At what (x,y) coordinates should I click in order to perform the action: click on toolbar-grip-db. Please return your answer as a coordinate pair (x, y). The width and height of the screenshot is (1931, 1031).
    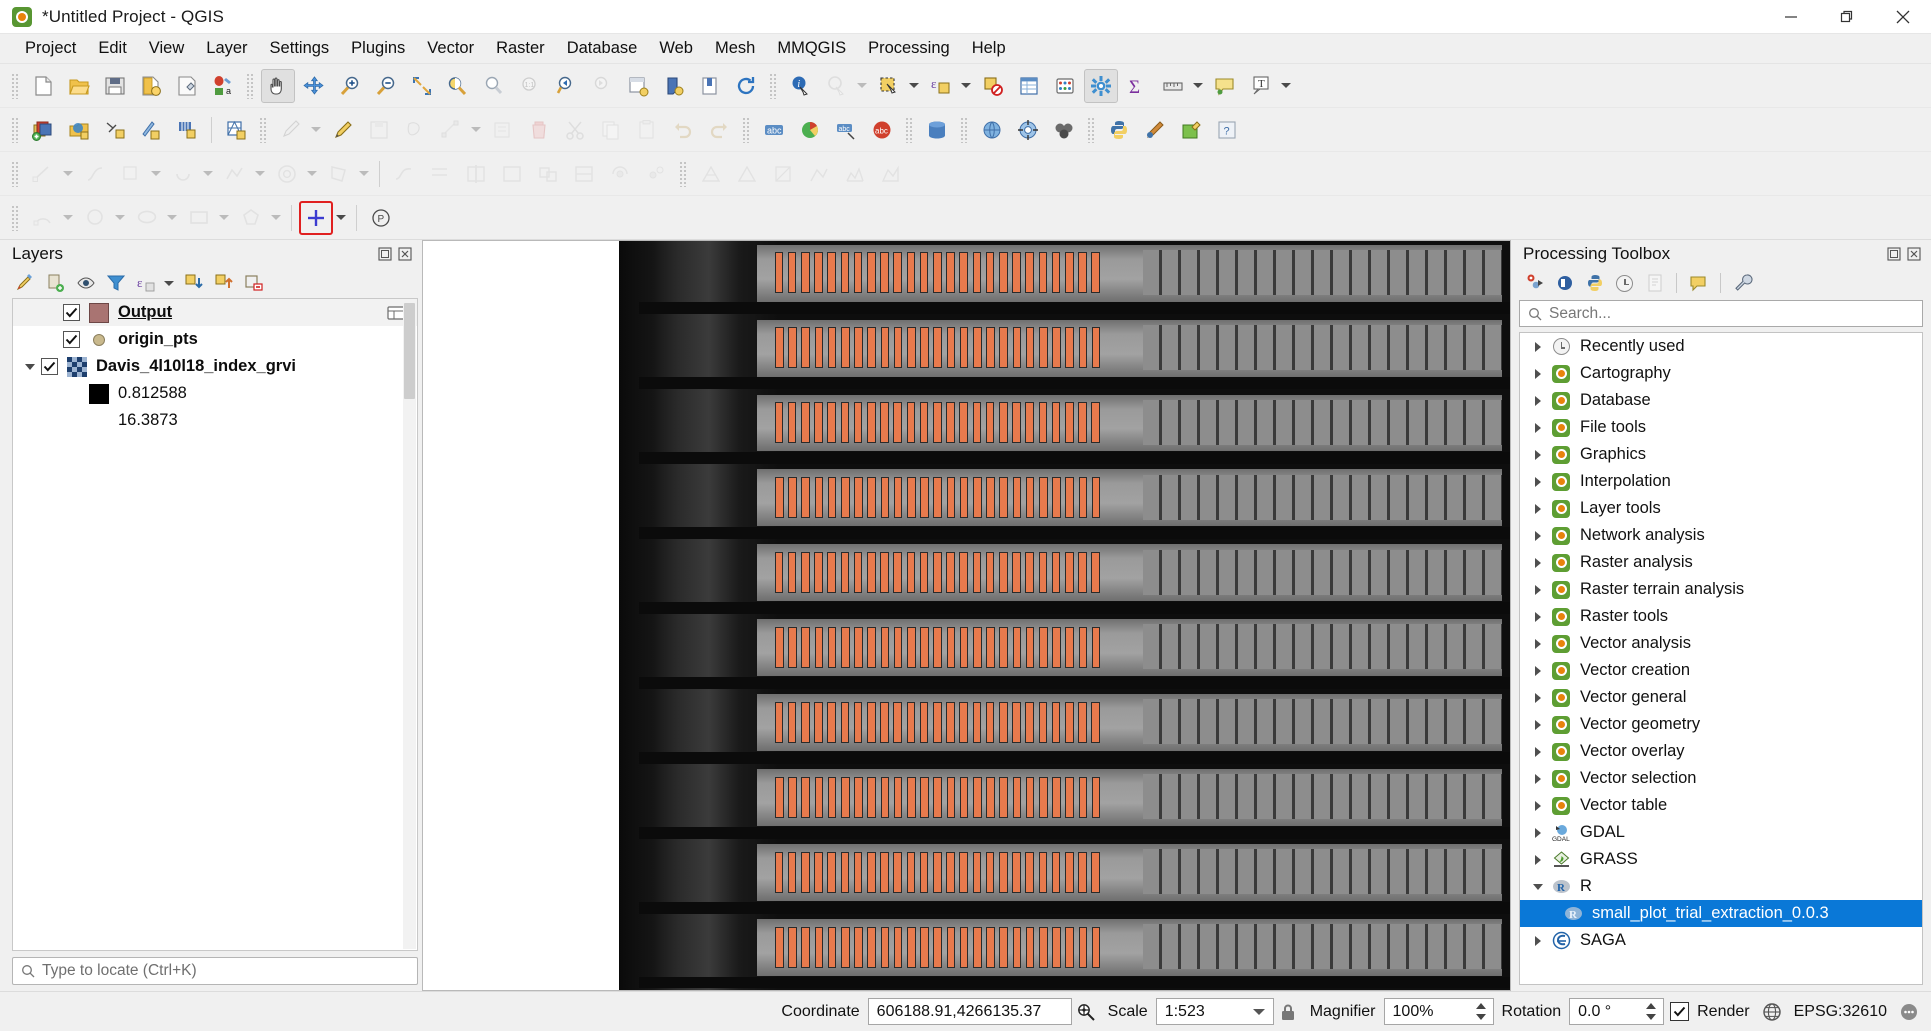
    Looking at the image, I should click on (909, 129).